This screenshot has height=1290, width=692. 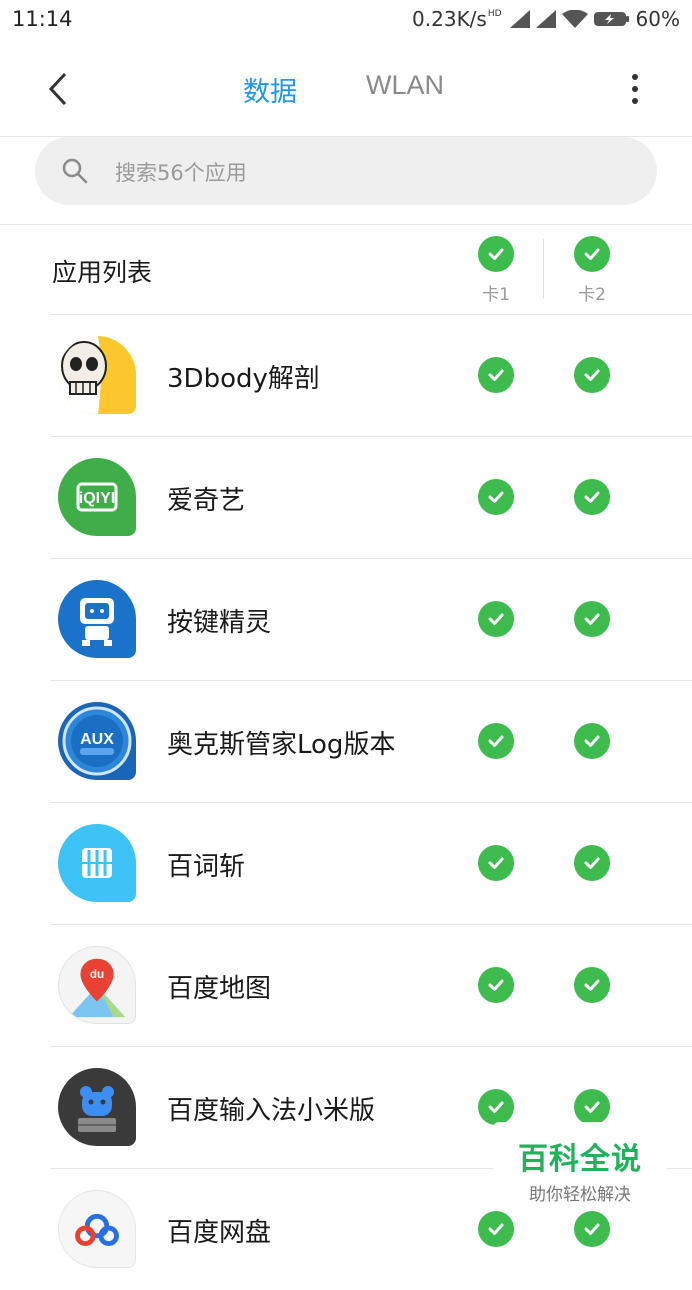 I want to click on svg-text: AUX, so click(x=97, y=739).